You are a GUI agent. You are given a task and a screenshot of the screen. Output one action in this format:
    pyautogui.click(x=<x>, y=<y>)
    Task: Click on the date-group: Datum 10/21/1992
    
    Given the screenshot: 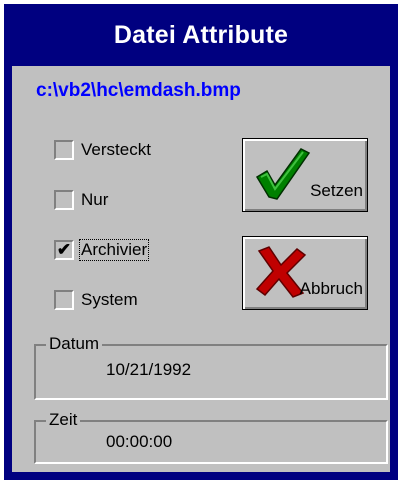 What is the action you would take?
    pyautogui.click(x=211, y=367)
    